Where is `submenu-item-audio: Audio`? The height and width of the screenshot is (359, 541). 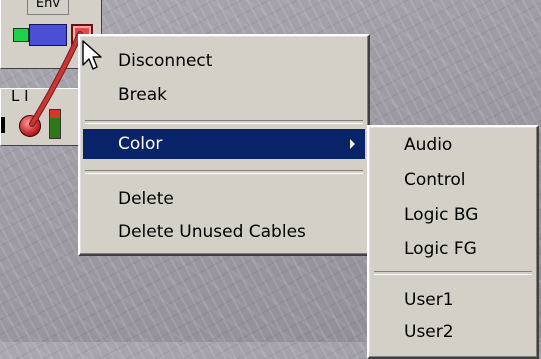
submenu-item-audio: Audio is located at coordinates (453, 145).